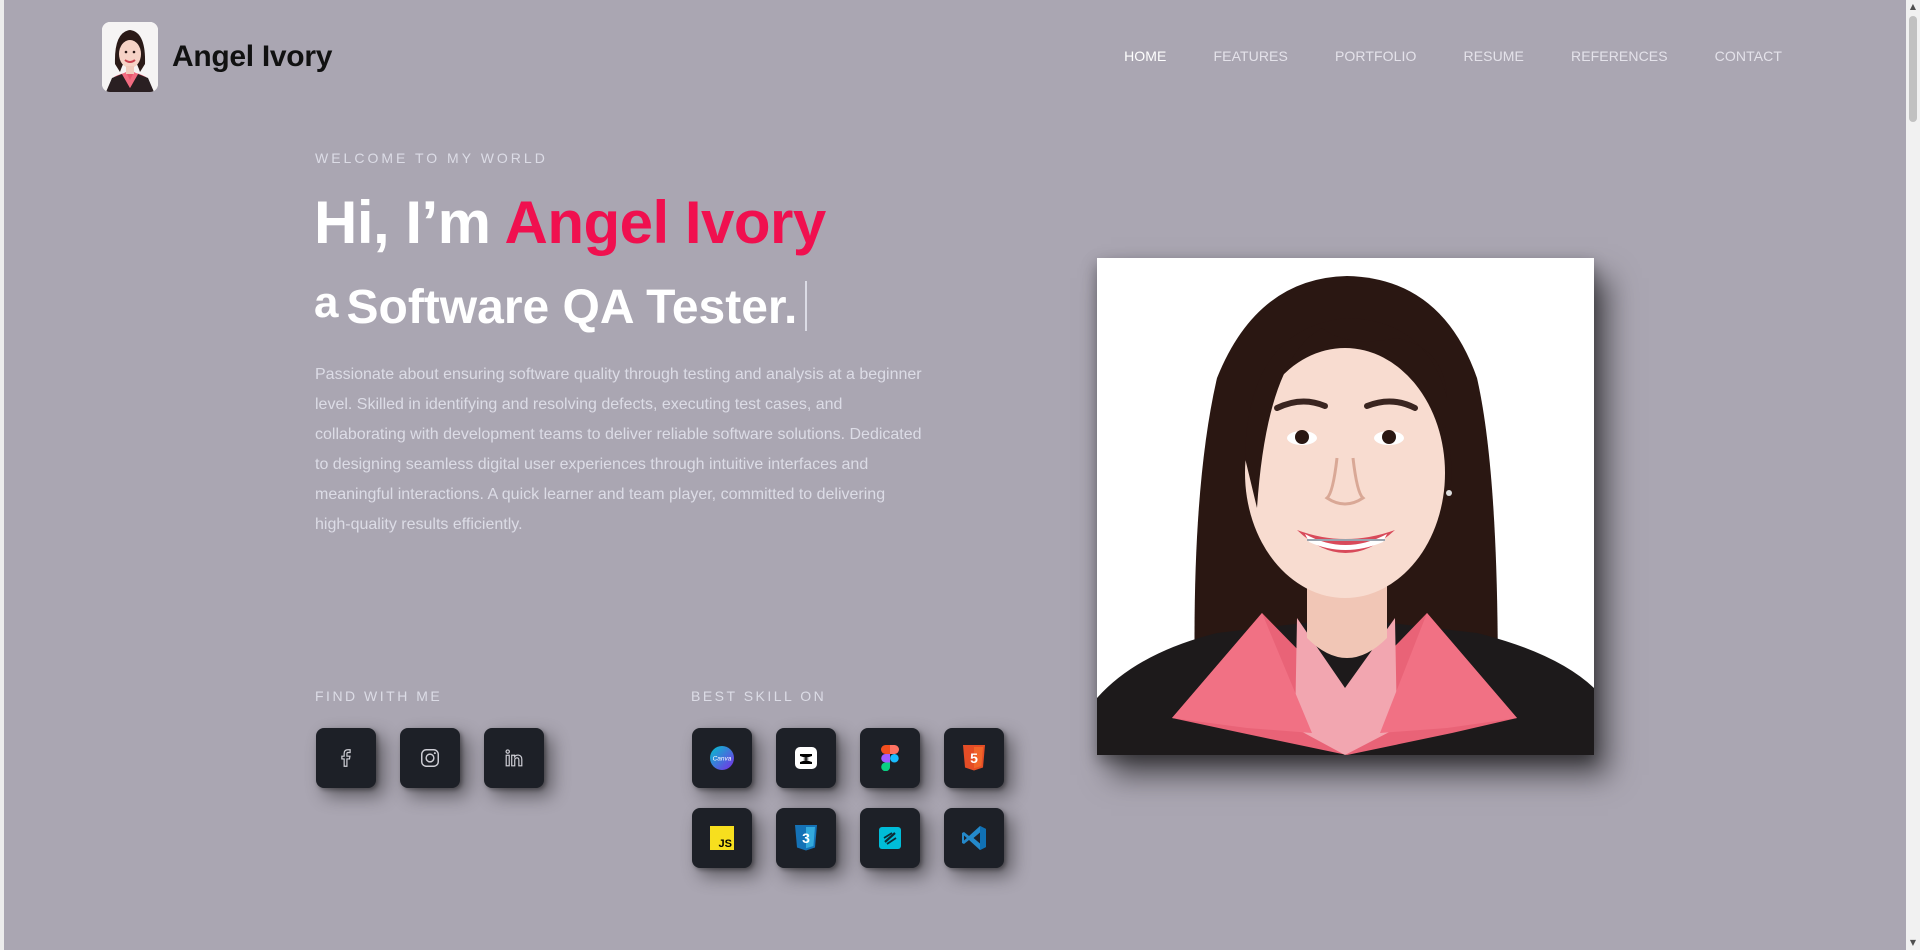 The image size is (1920, 950). What do you see at coordinates (431, 158) in the screenshot?
I see `welcome-eyebrow: WELCOME TO MY WORLD` at bounding box center [431, 158].